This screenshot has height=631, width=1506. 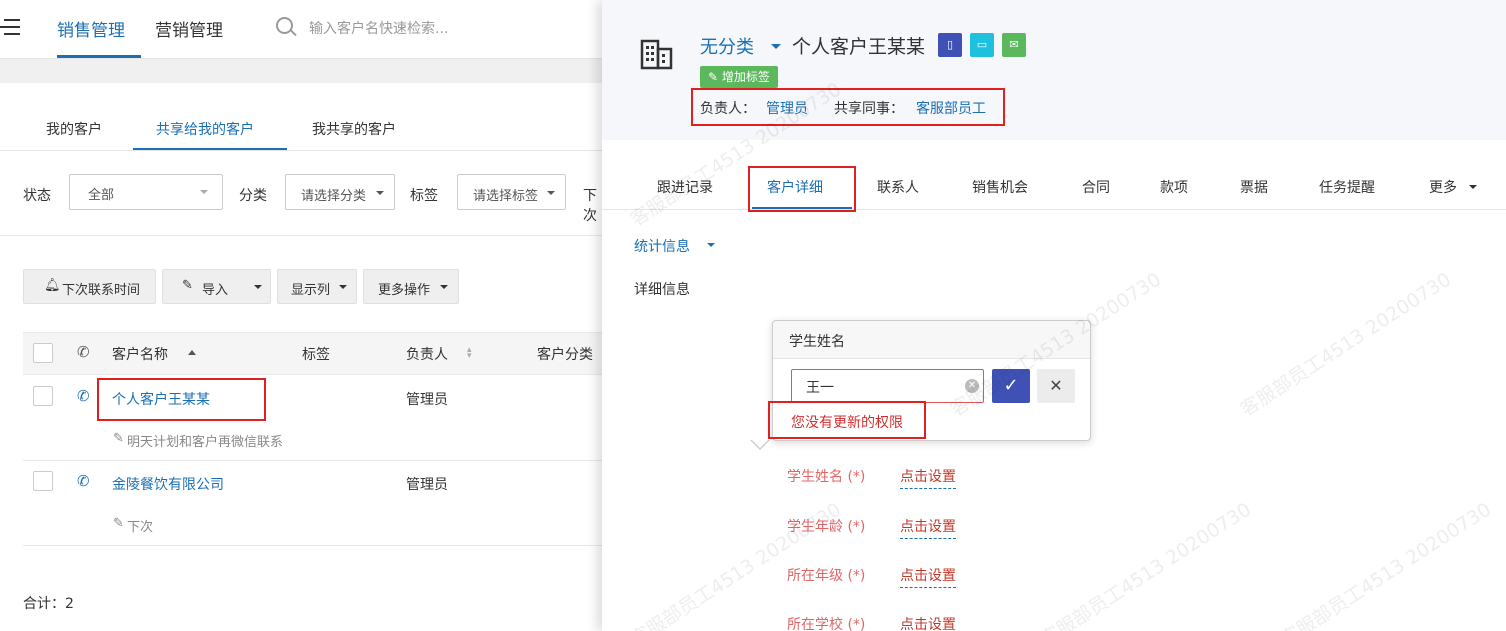 I want to click on category-filter-value: 请选择分类, so click(x=334, y=196).